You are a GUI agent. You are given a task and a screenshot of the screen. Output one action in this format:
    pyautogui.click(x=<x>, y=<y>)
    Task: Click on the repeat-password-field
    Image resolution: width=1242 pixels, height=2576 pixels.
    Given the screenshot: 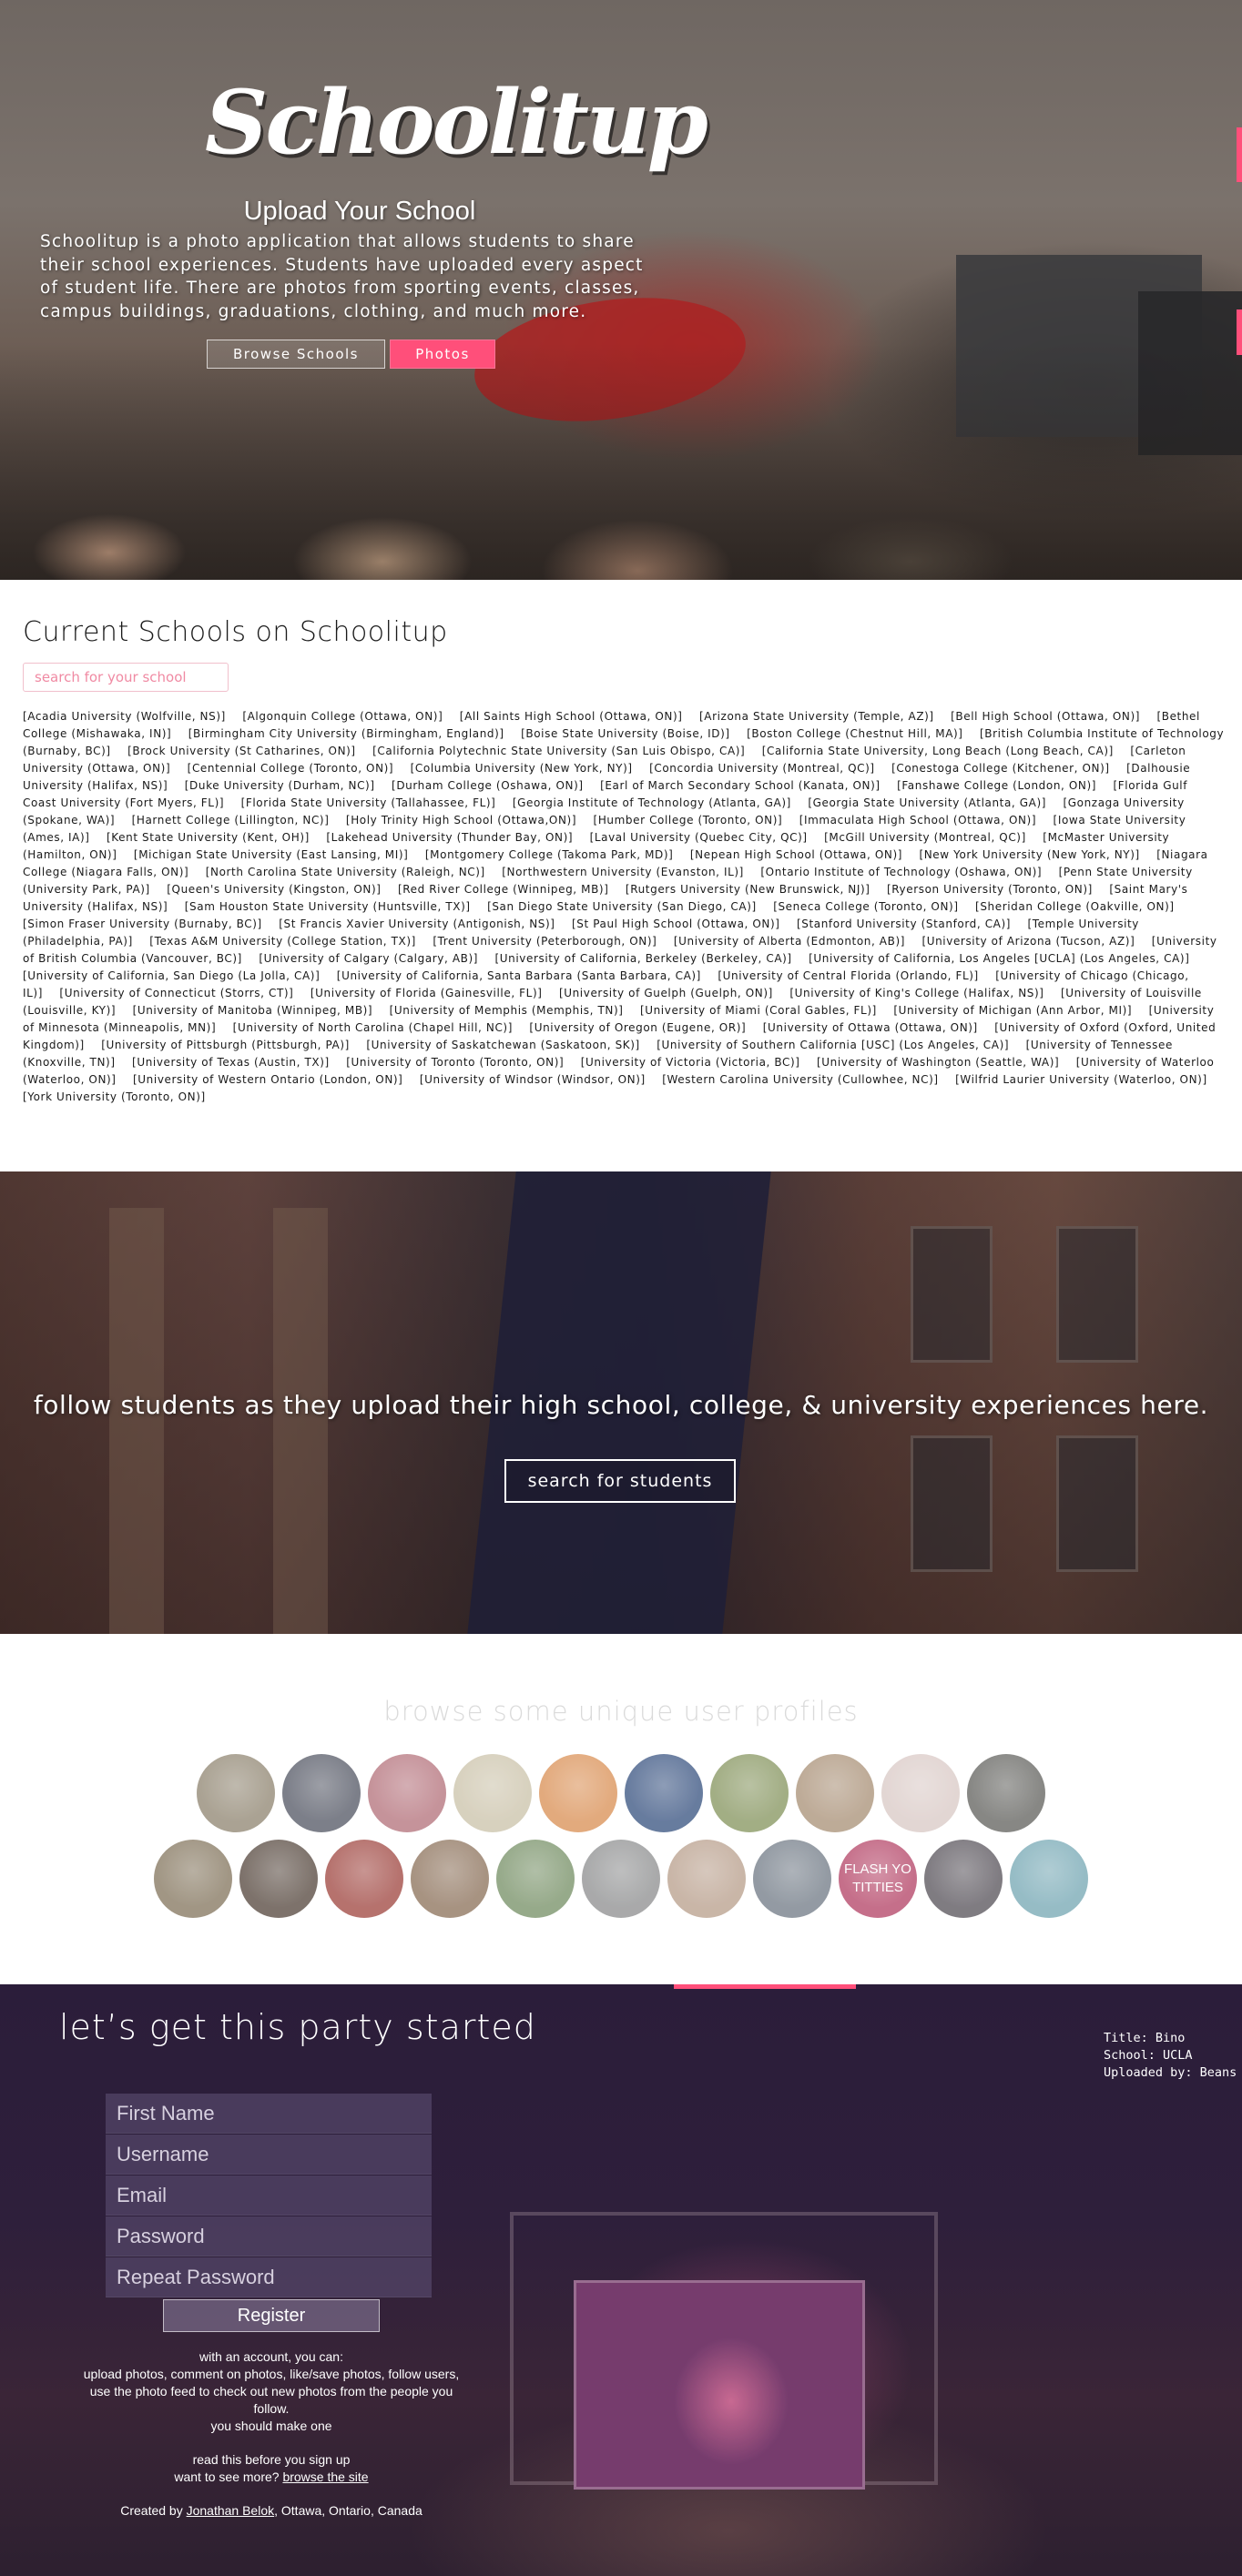 What is the action you would take?
    pyautogui.click(x=269, y=2277)
    